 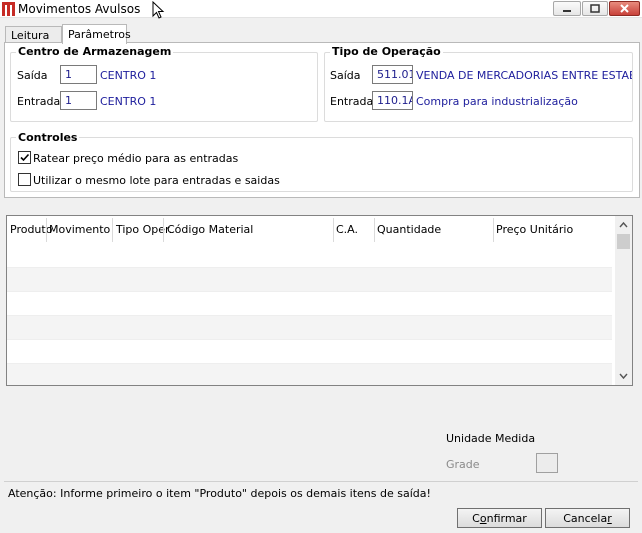 What do you see at coordinates (476, 518) in the screenshot?
I see `confirmar-label-prefix: C` at bounding box center [476, 518].